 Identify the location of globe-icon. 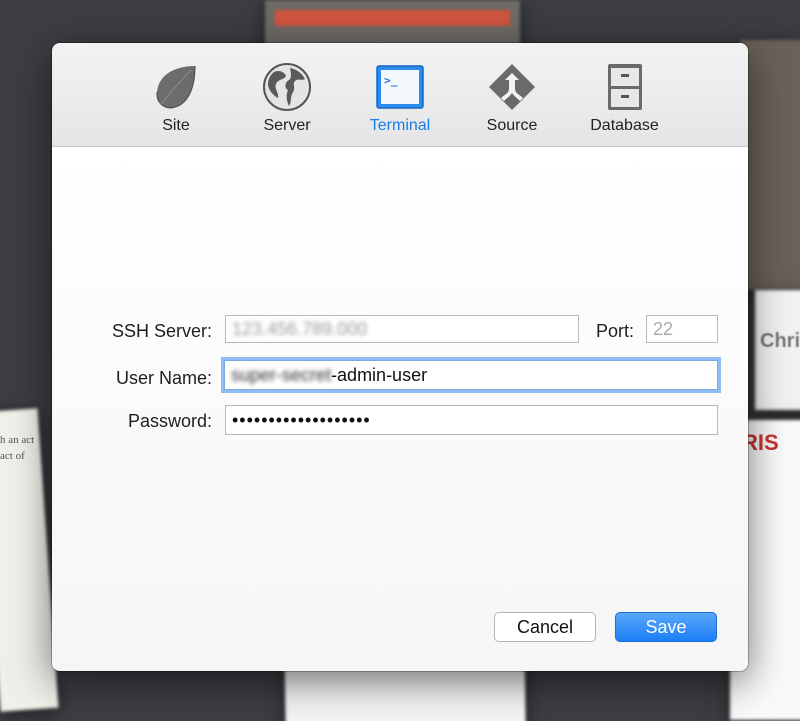
(287, 87).